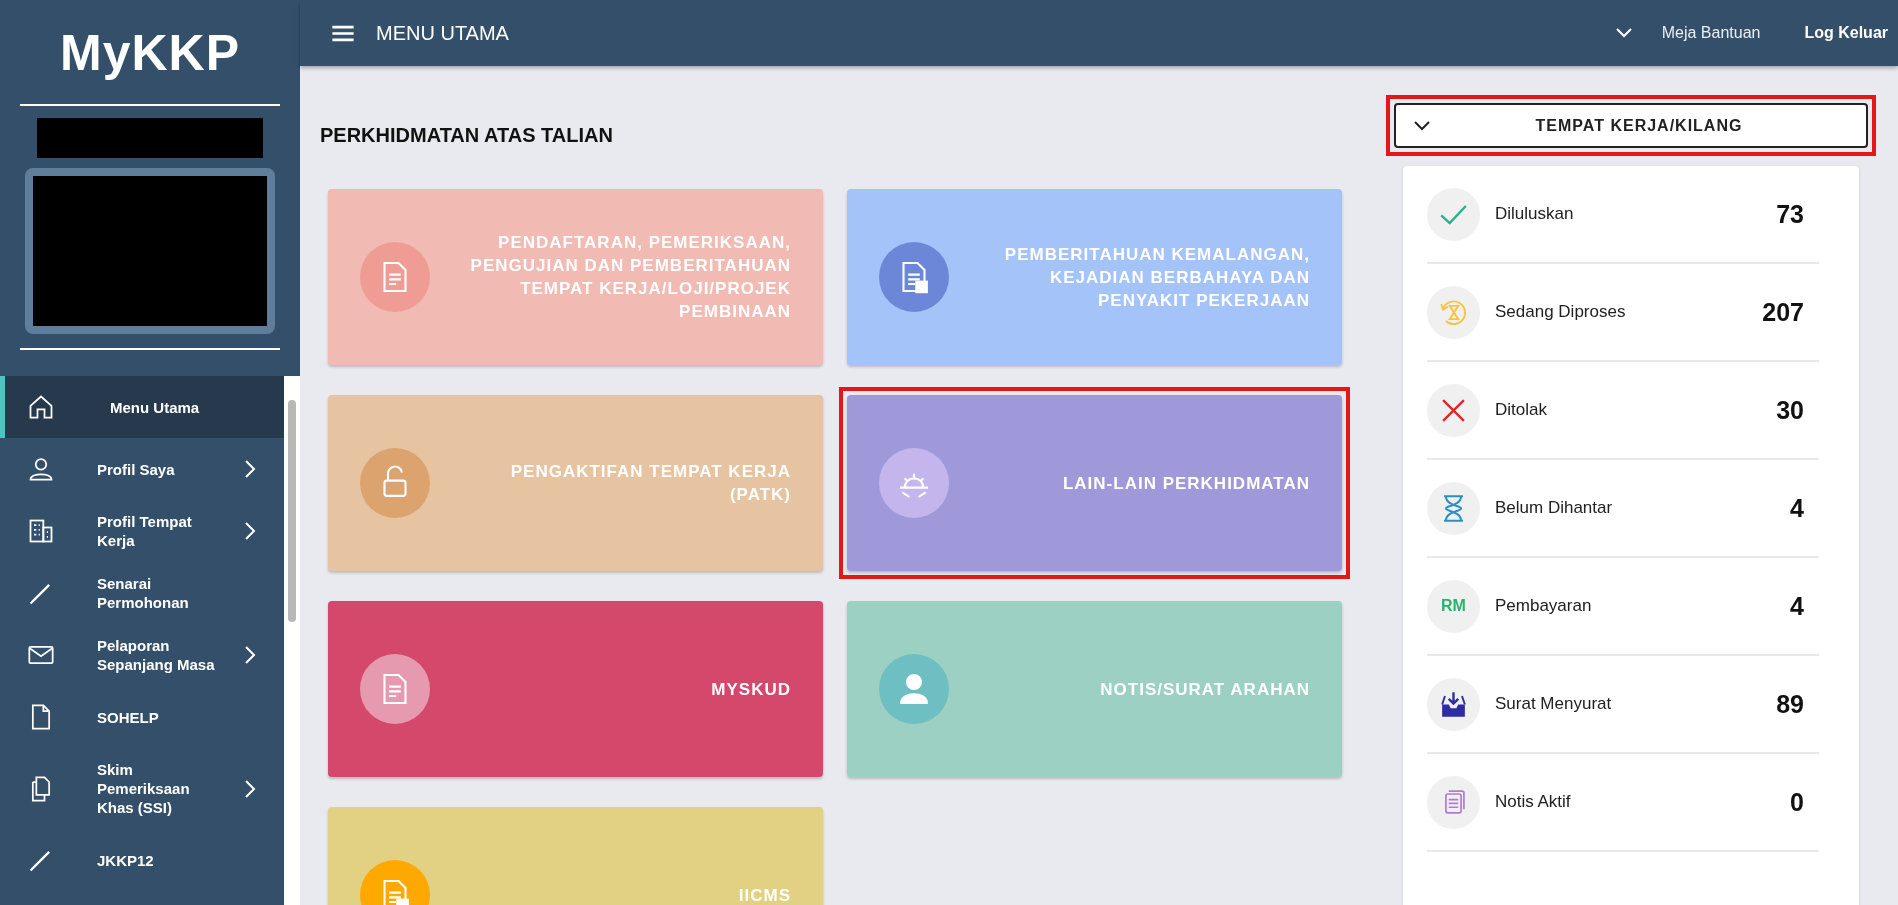 The width and height of the screenshot is (1898, 905). Describe the element at coordinates (764, 894) in the screenshot. I see `card-title: IICMS` at that location.